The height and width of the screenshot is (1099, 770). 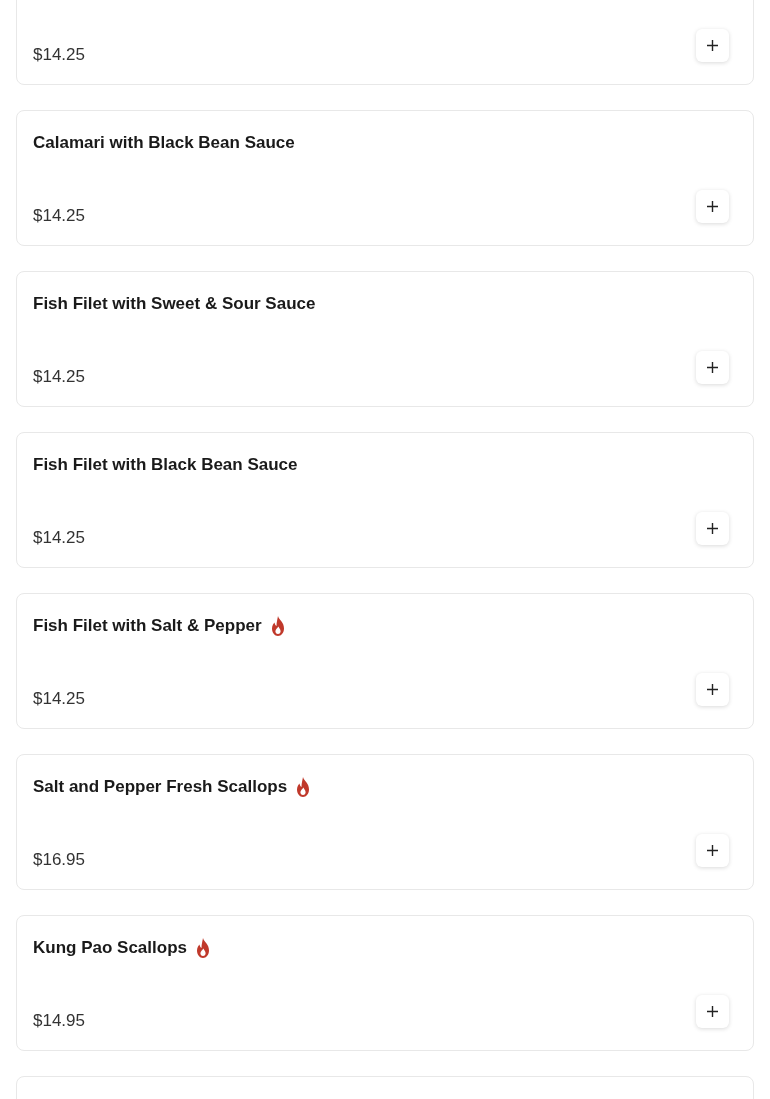 What do you see at coordinates (164, 143) in the screenshot?
I see `dish-name: Calamari with Black Bean Sauce` at bounding box center [164, 143].